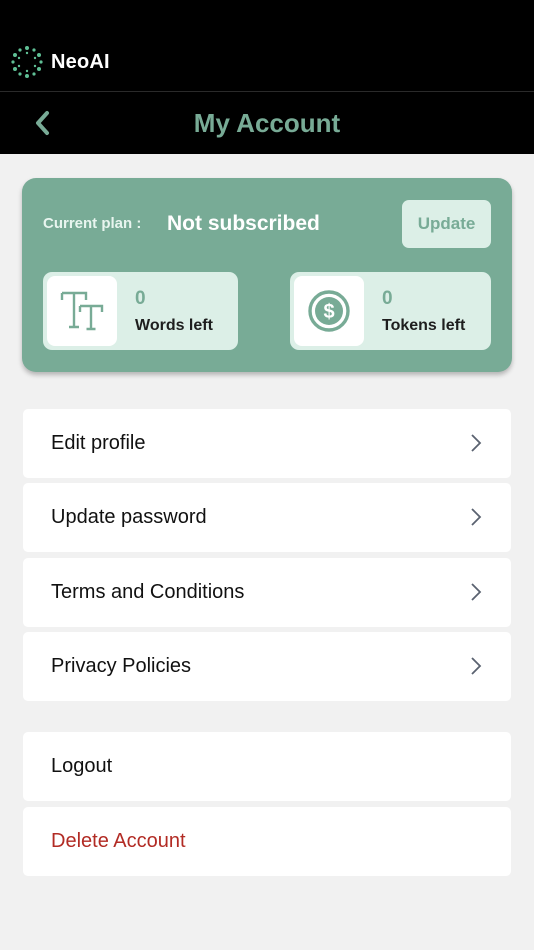  I want to click on update-password-label: Update password, so click(129, 517).